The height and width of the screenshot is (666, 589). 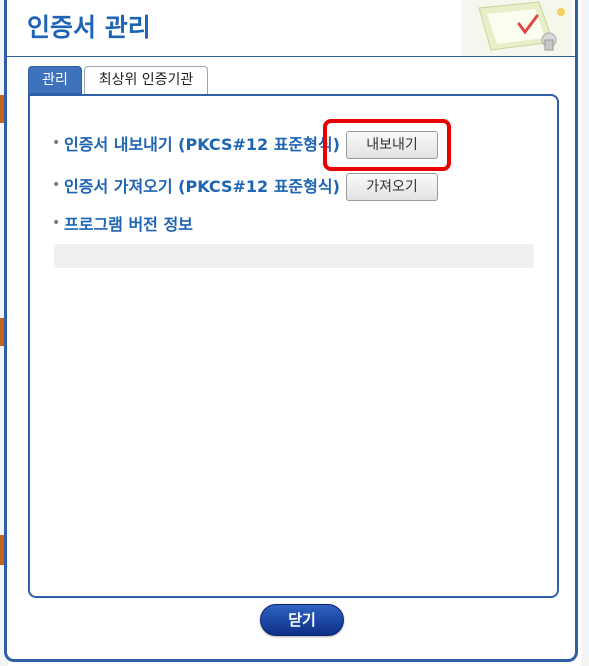 What do you see at coordinates (392, 187) in the screenshot?
I see `import-button: 가져오기` at bounding box center [392, 187].